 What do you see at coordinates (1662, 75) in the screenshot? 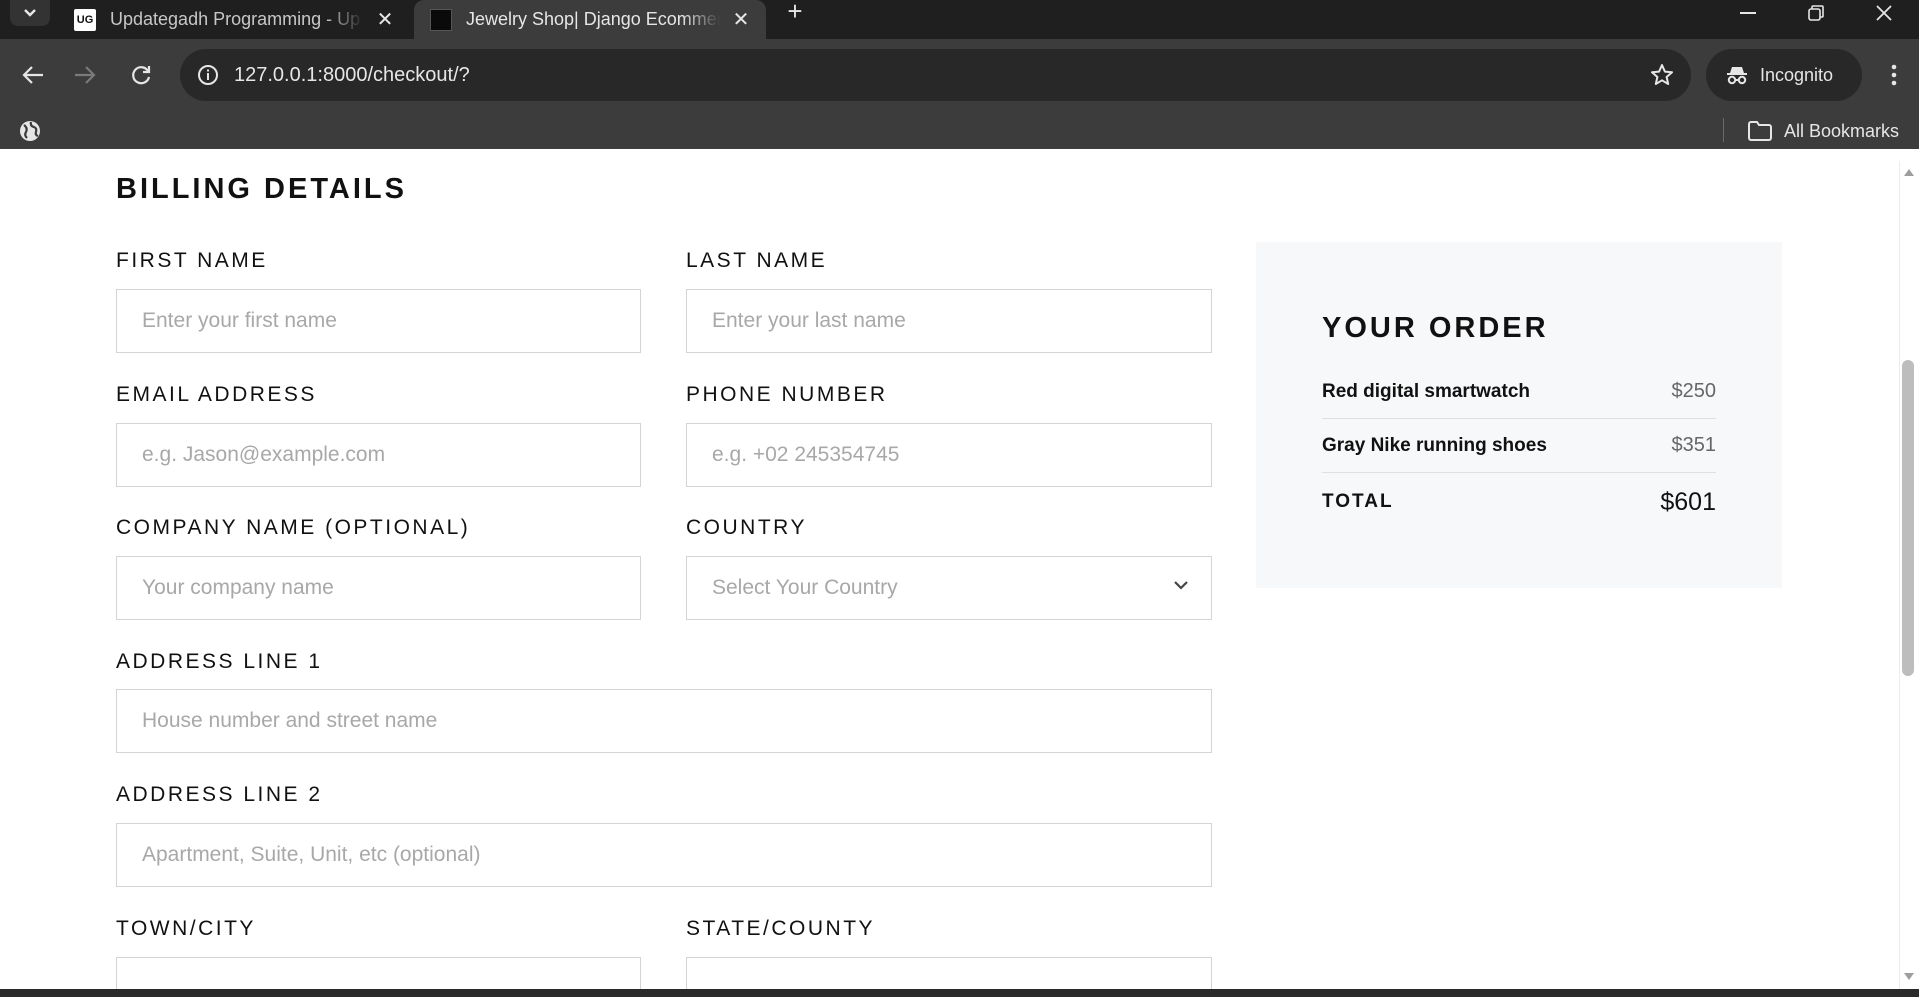
I see `bookmark-star-icon` at bounding box center [1662, 75].